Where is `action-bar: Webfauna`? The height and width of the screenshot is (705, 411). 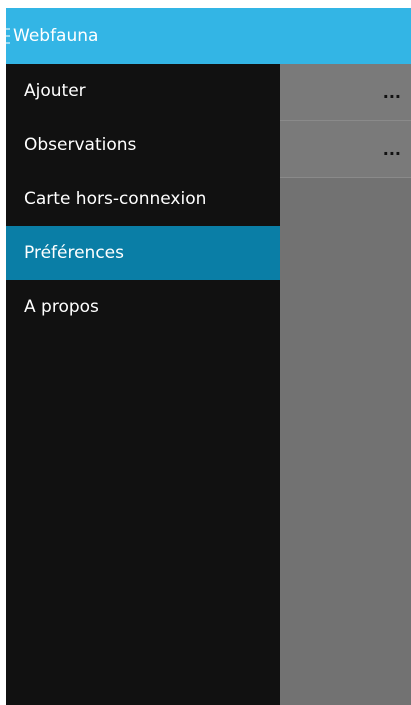
action-bar: Webfauna is located at coordinates (208, 36).